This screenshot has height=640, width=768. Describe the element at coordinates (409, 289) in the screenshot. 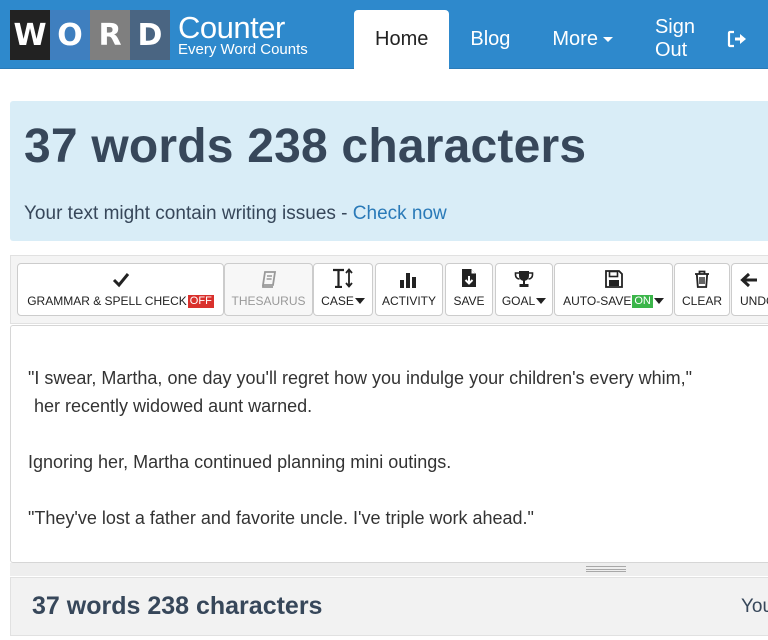

I see `activity-button: ACTIVITY` at that location.